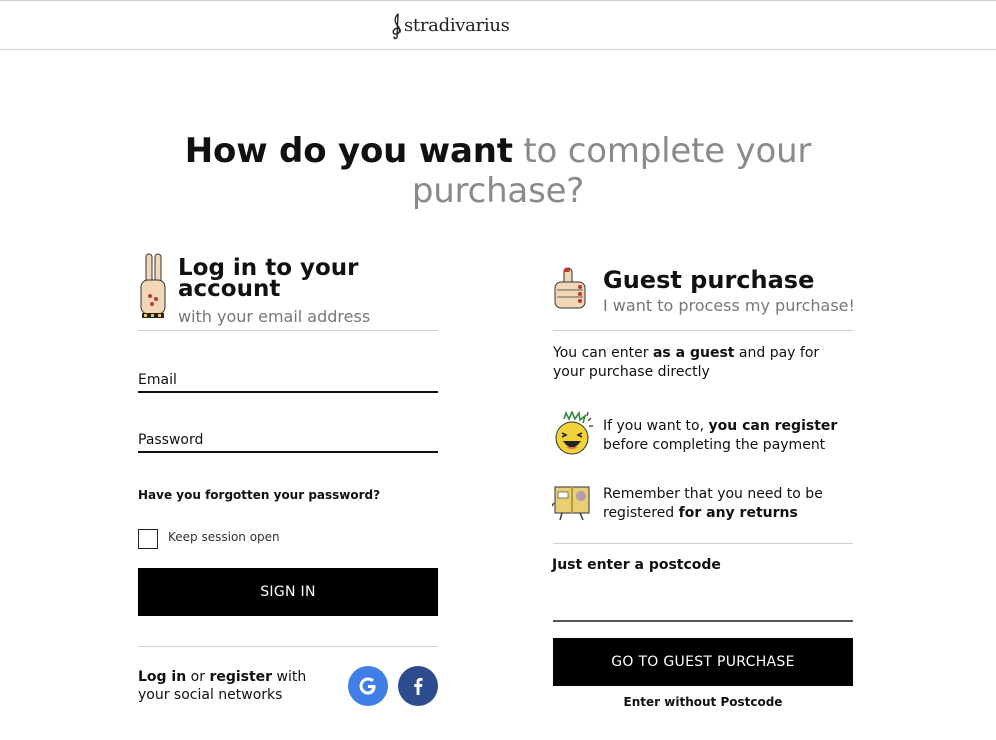 The height and width of the screenshot is (740, 996). I want to click on top-bar: stradivarius, so click(498, 25).